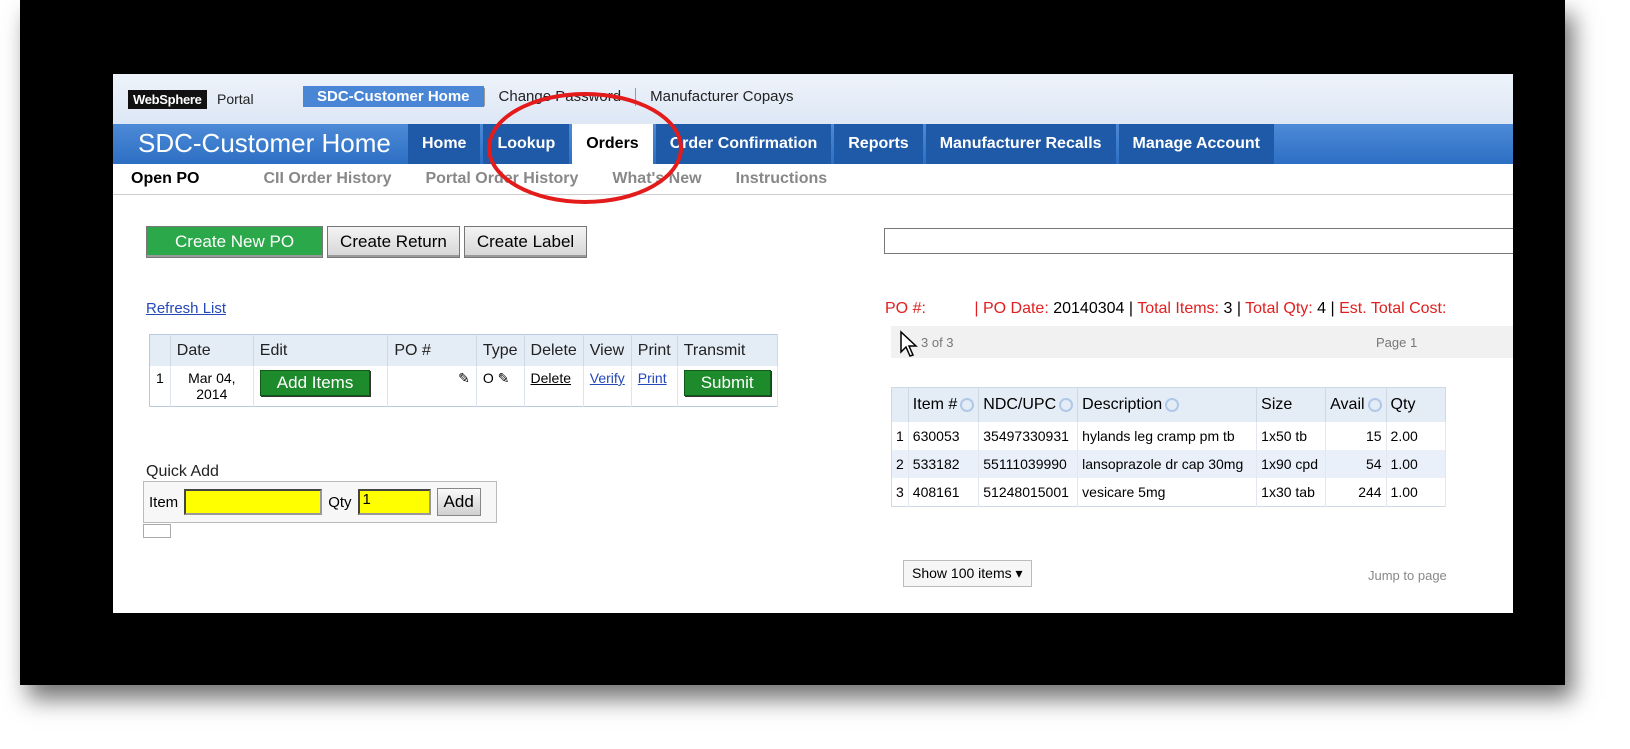 This screenshot has width=1630, height=749. I want to click on total-items-label: Total Items:, so click(1178, 308).